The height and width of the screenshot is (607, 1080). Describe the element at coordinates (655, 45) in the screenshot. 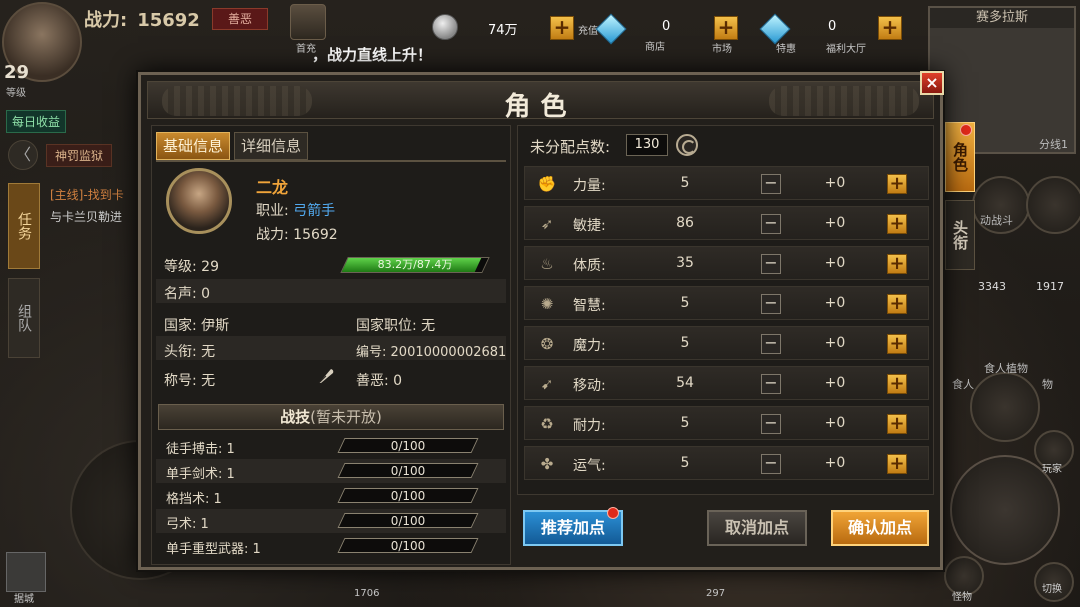

I see `shop-label-store: 商店` at that location.